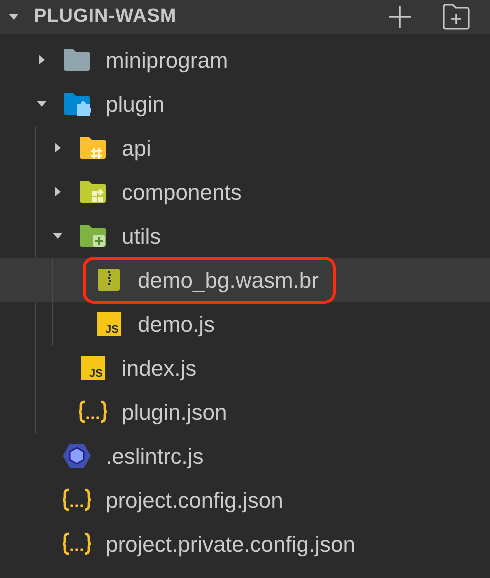 The image size is (490, 578). Describe the element at coordinates (456, 17) in the screenshot. I see `new-folder-icon` at that location.